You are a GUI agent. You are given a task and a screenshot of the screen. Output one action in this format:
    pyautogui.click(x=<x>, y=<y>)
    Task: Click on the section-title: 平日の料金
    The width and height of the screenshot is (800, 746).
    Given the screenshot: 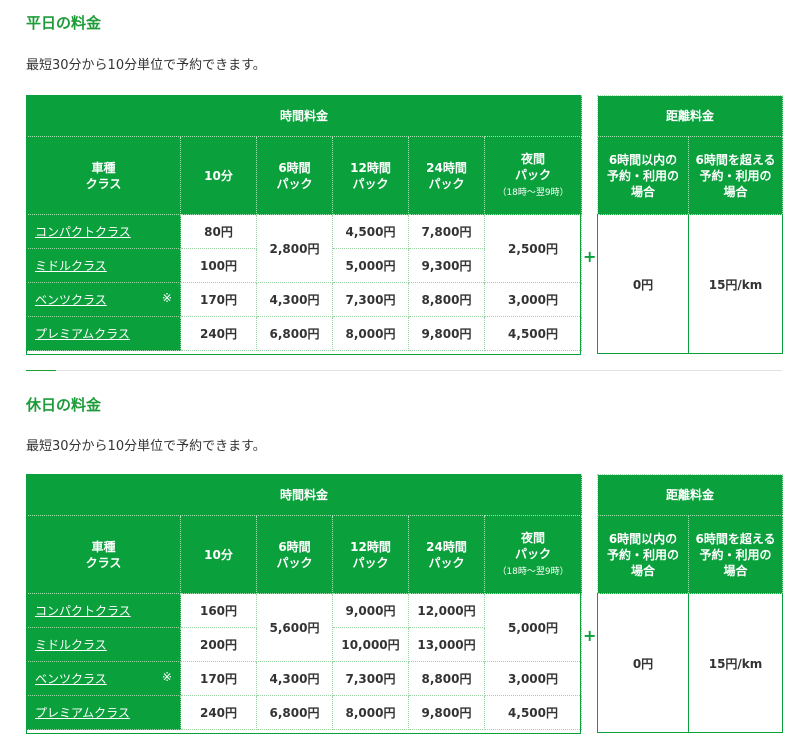 What is the action you would take?
    pyautogui.click(x=64, y=23)
    